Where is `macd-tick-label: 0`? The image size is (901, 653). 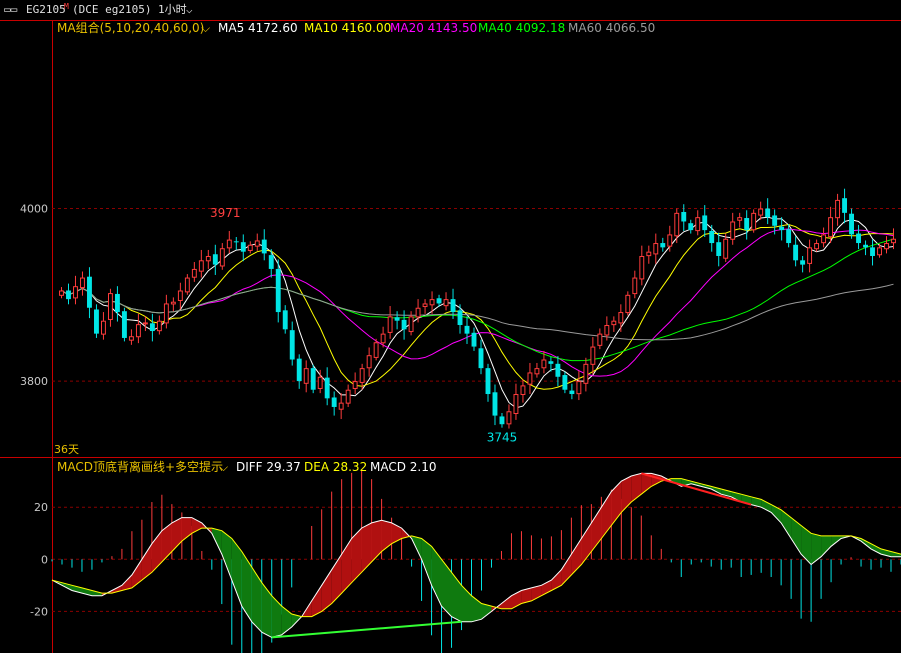
macd-tick-label: 0 is located at coordinates (44, 559).